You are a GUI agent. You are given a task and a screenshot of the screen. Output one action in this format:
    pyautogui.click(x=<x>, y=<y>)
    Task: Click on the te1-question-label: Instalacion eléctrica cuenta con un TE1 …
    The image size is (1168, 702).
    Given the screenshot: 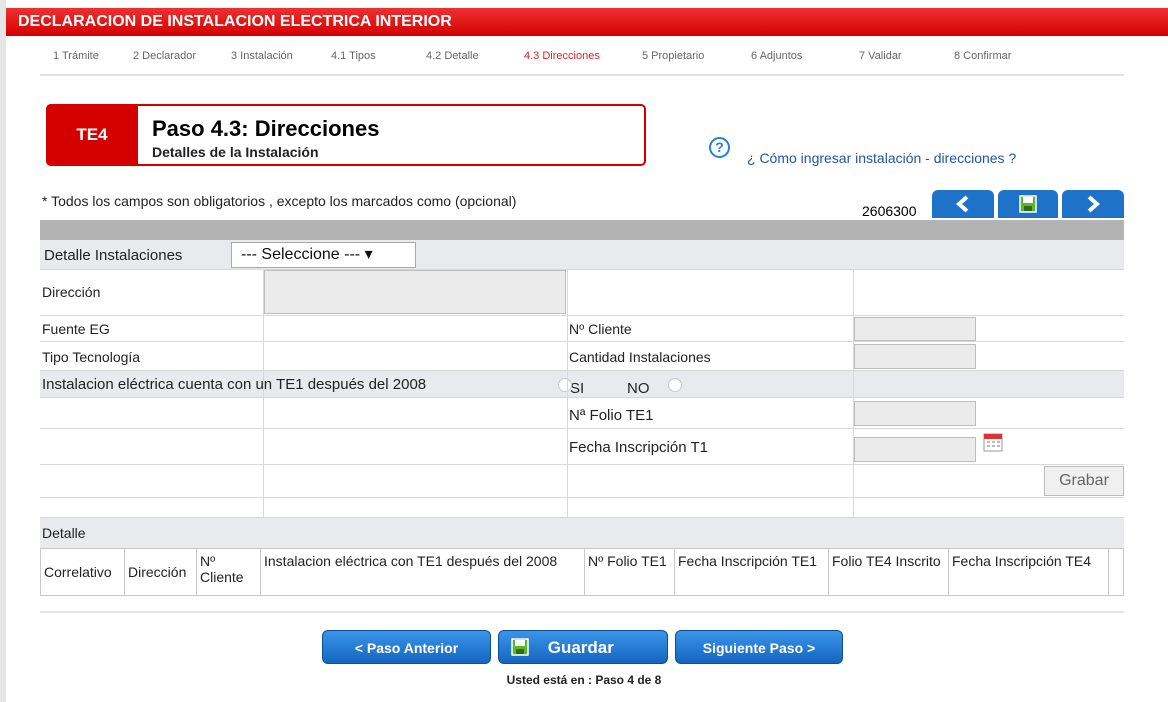 What is the action you would take?
    pyautogui.click(x=234, y=384)
    